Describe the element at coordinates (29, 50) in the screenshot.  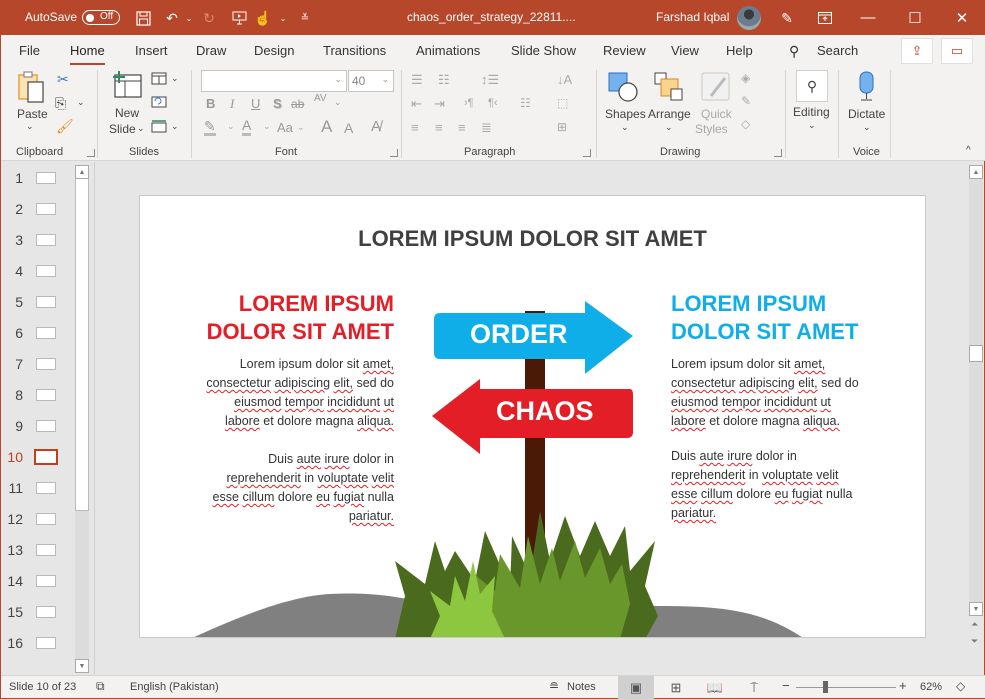
I see `tab-file: File` at that location.